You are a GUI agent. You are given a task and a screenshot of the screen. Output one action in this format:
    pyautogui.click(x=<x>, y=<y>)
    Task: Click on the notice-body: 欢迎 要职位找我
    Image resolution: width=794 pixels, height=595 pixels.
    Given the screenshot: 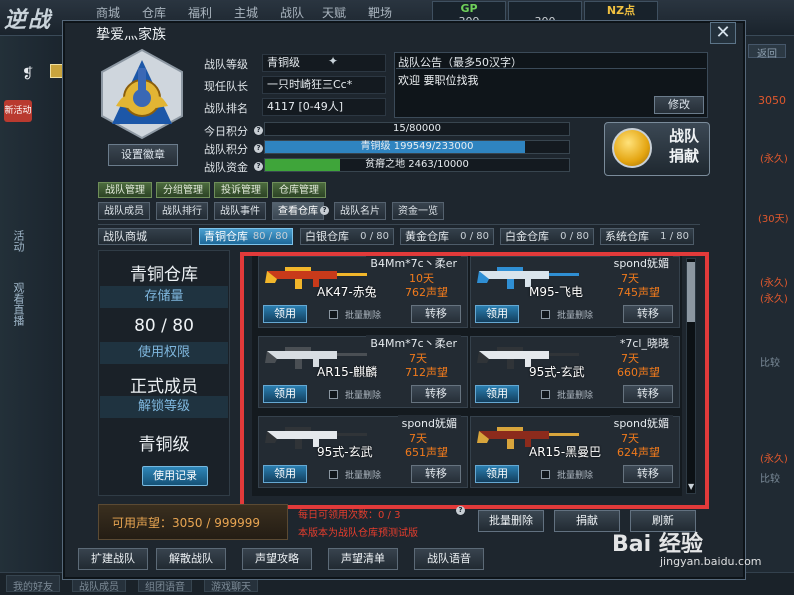 What is the action you would take?
    pyautogui.click(x=438, y=80)
    